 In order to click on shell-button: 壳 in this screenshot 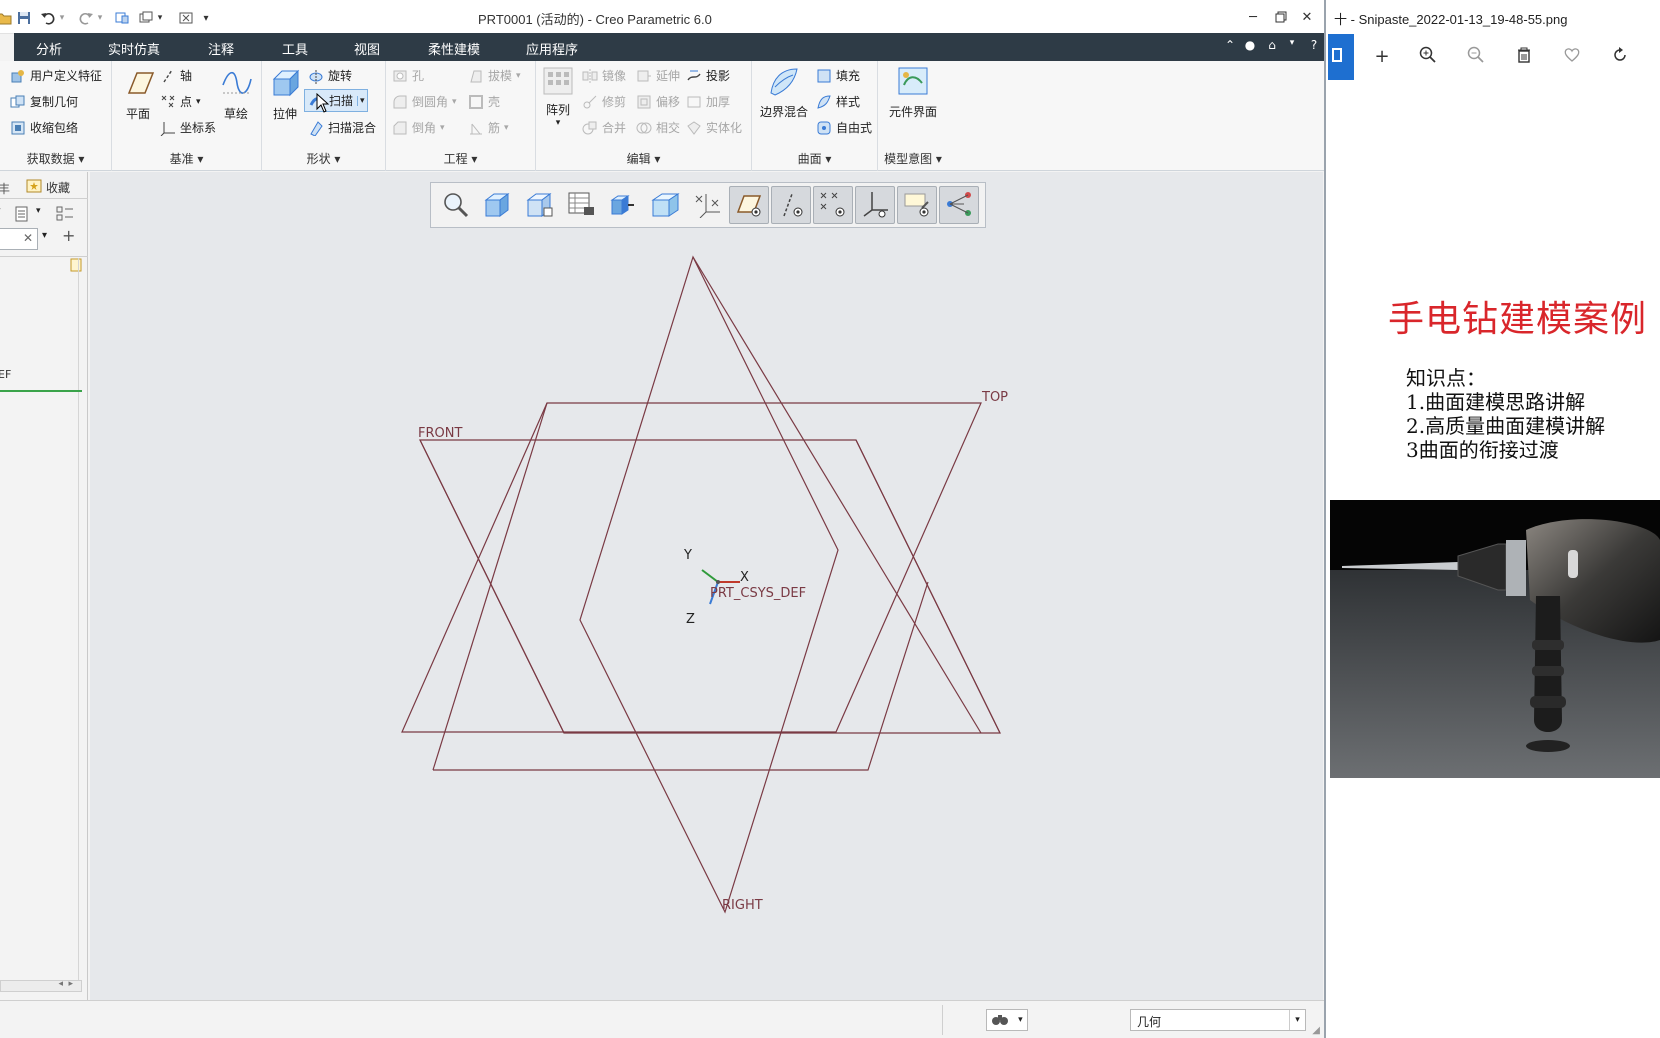, I will do `click(484, 101)`.